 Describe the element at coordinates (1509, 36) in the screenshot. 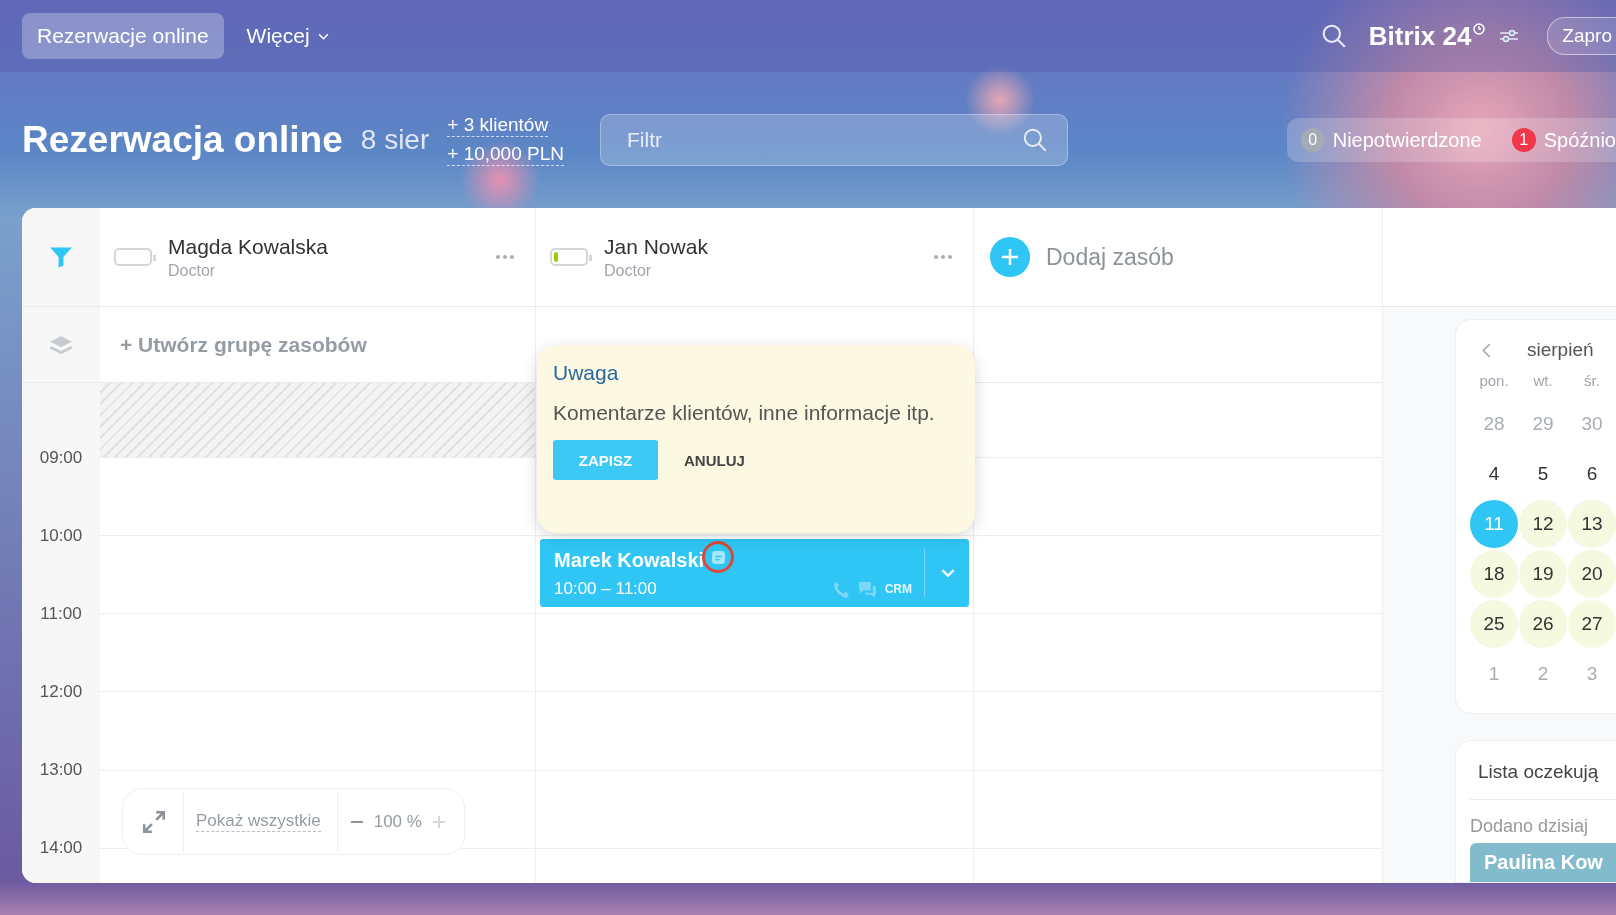

I see `settings-icon` at that location.